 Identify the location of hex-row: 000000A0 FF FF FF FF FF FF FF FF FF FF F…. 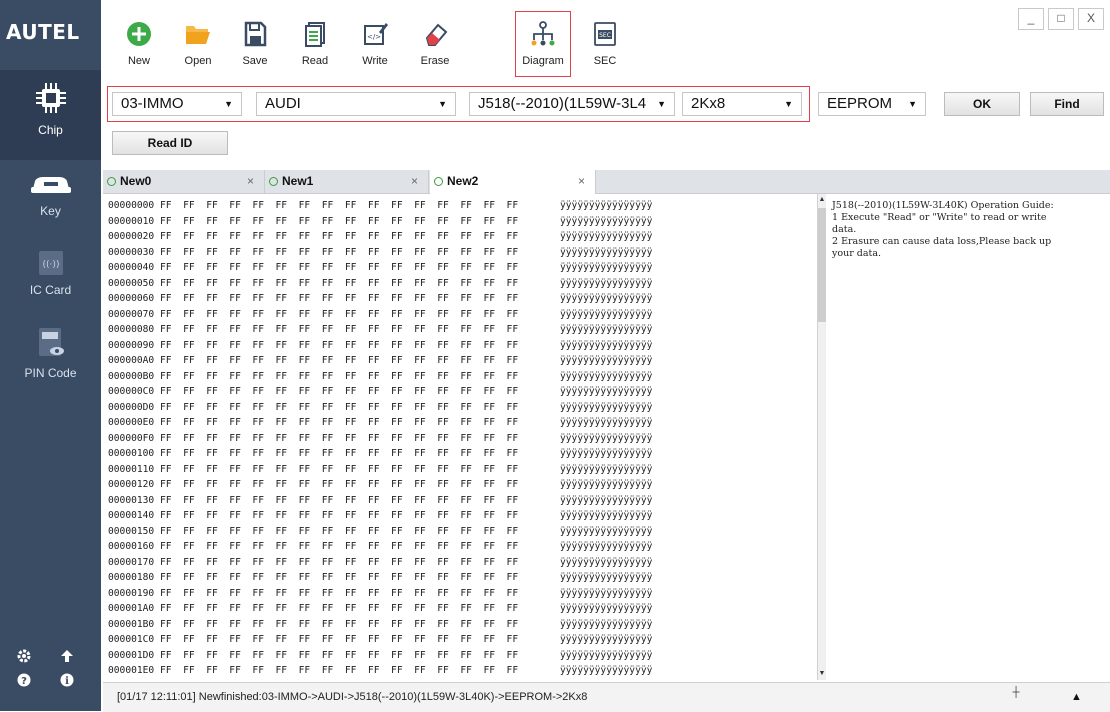
(380, 361).